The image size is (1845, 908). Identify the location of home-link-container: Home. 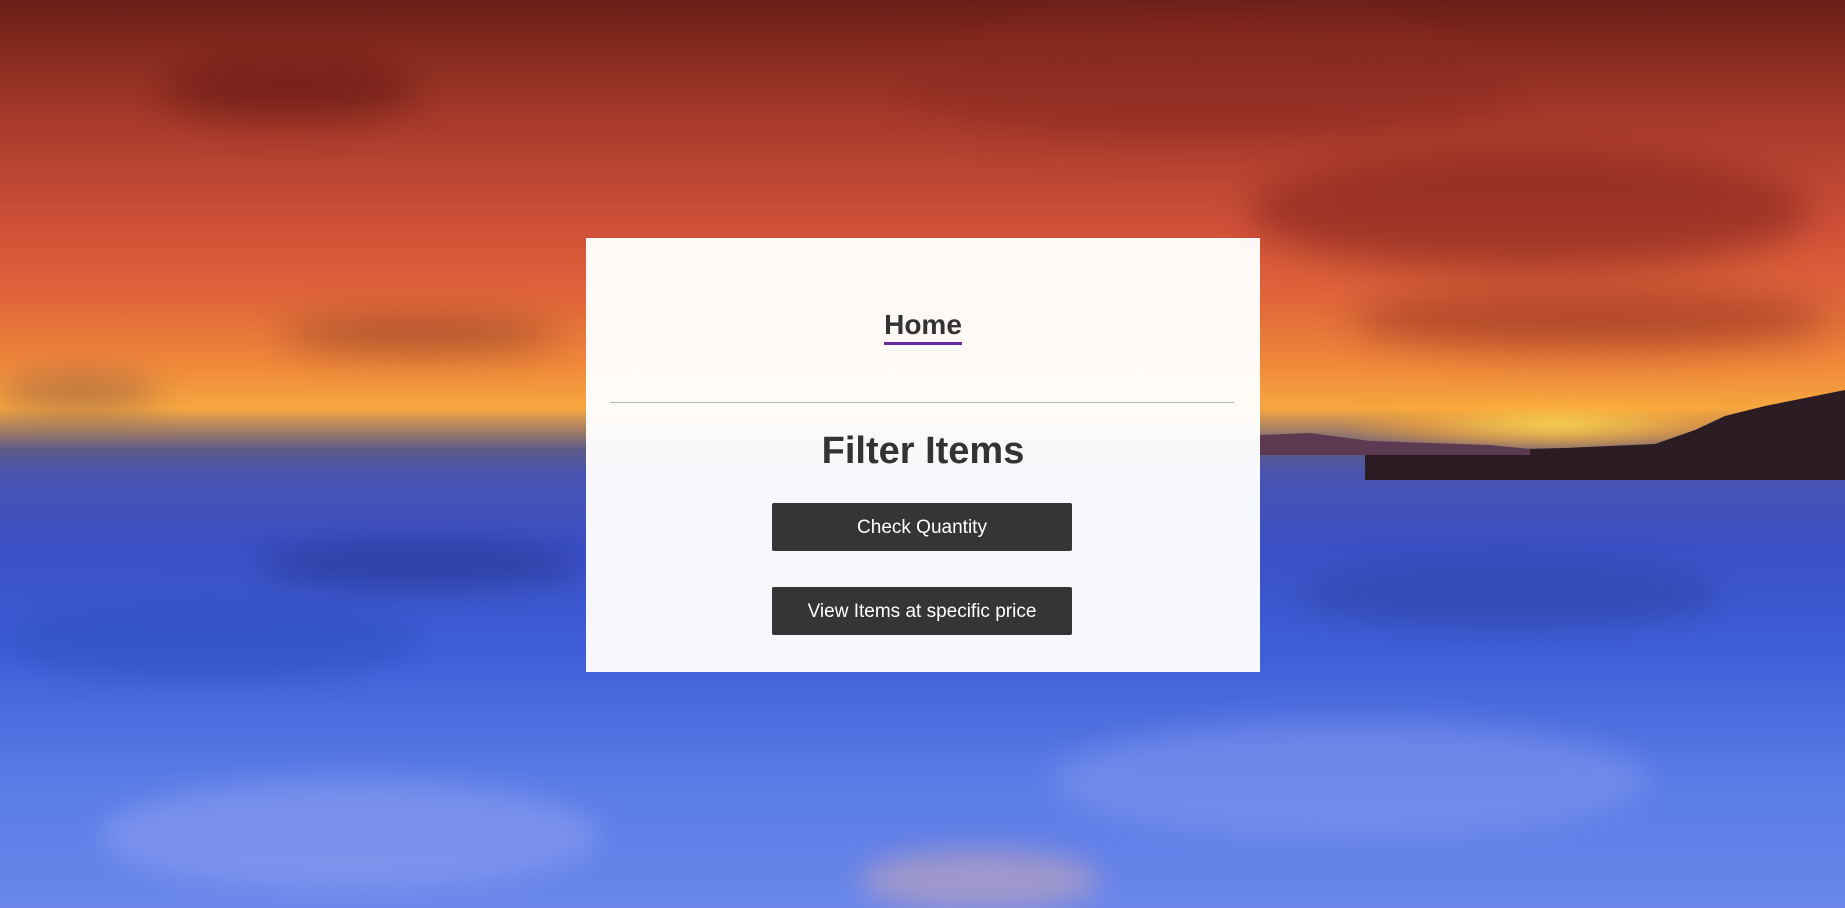
(923, 326).